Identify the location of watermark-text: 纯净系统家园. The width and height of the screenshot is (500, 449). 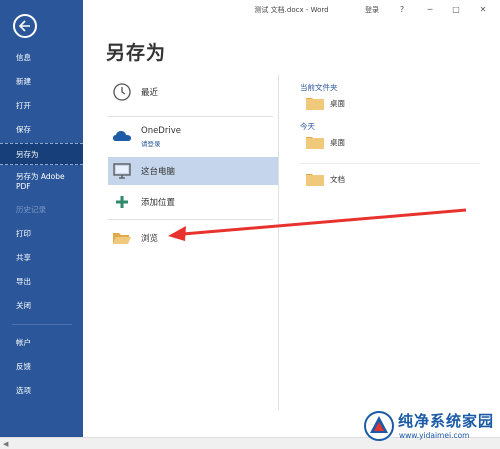
(446, 421).